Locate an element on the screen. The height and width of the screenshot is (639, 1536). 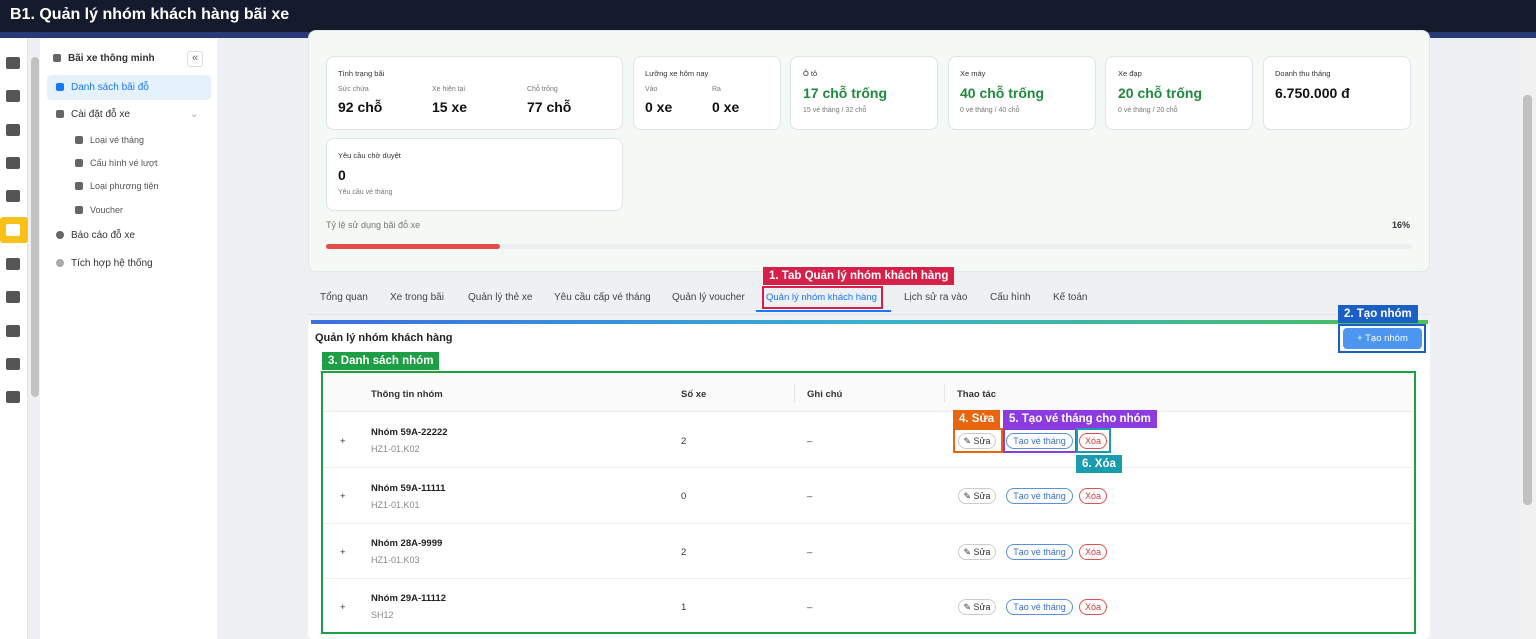
chevron-down-icon: ⌄ is located at coordinates (194, 114).